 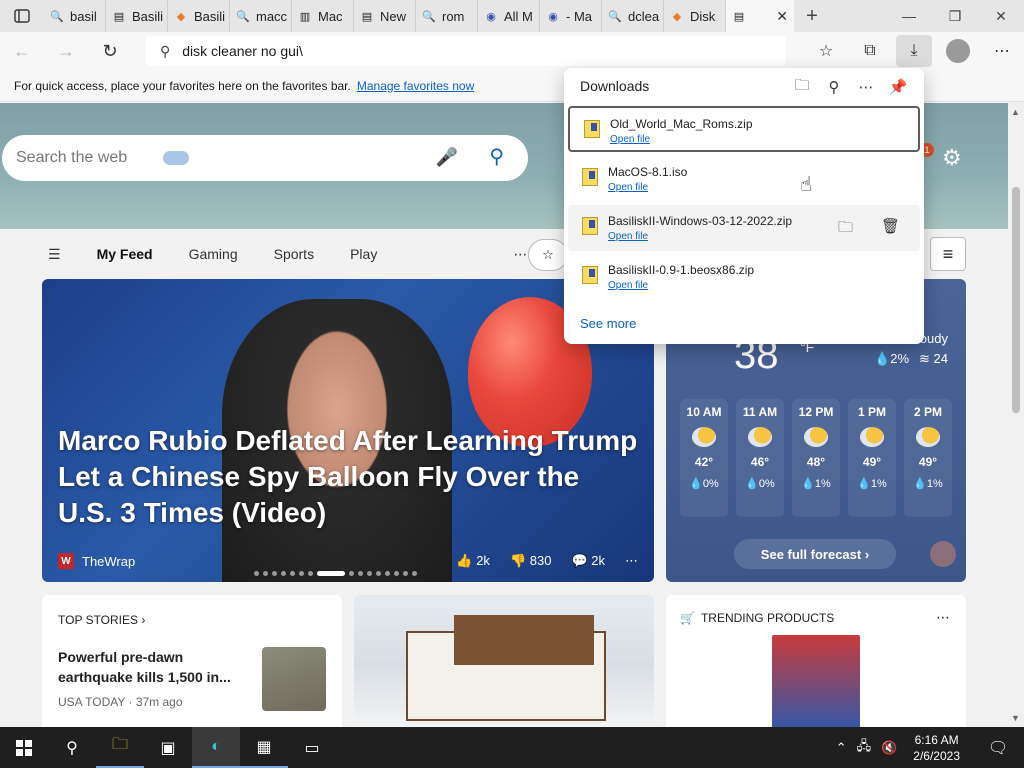 What do you see at coordinates (782, 16) in the screenshot?
I see `close-tab-icon: ✕` at bounding box center [782, 16].